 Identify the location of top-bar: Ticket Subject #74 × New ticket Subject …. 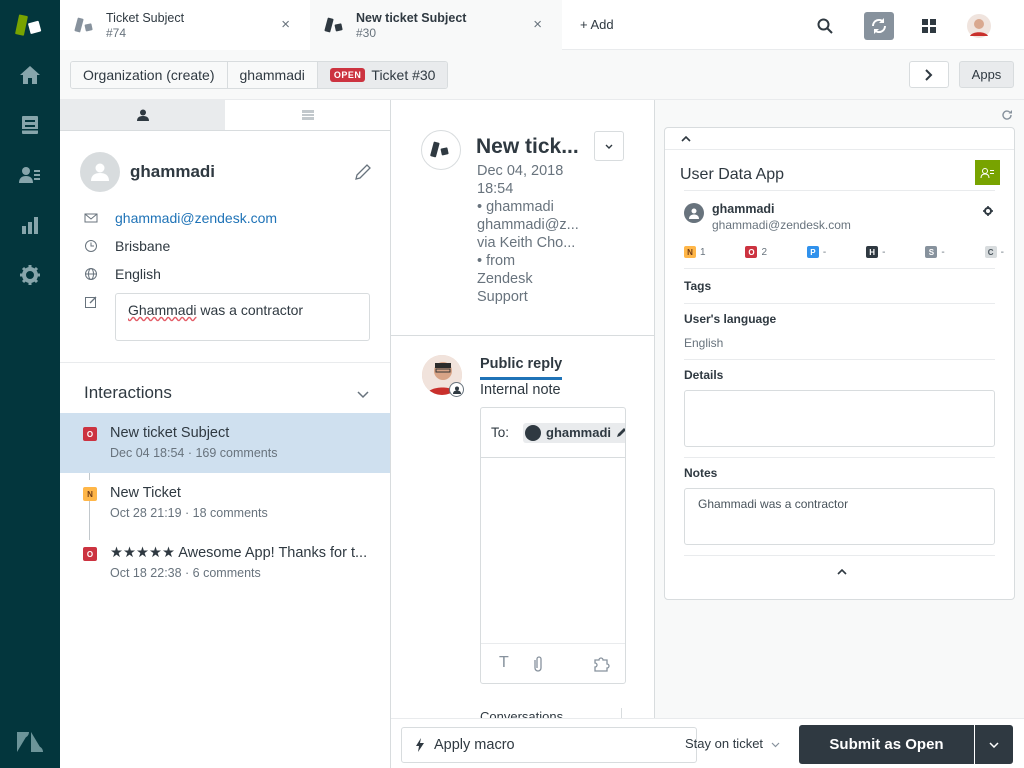
(542, 25).